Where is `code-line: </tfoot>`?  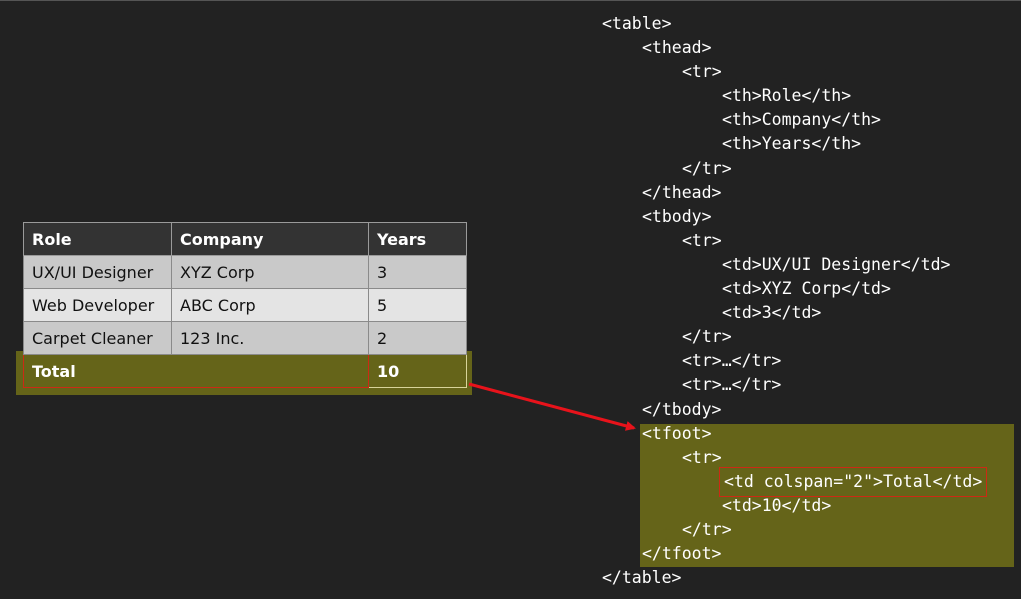
code-line: </tfoot> is located at coordinates (682, 554).